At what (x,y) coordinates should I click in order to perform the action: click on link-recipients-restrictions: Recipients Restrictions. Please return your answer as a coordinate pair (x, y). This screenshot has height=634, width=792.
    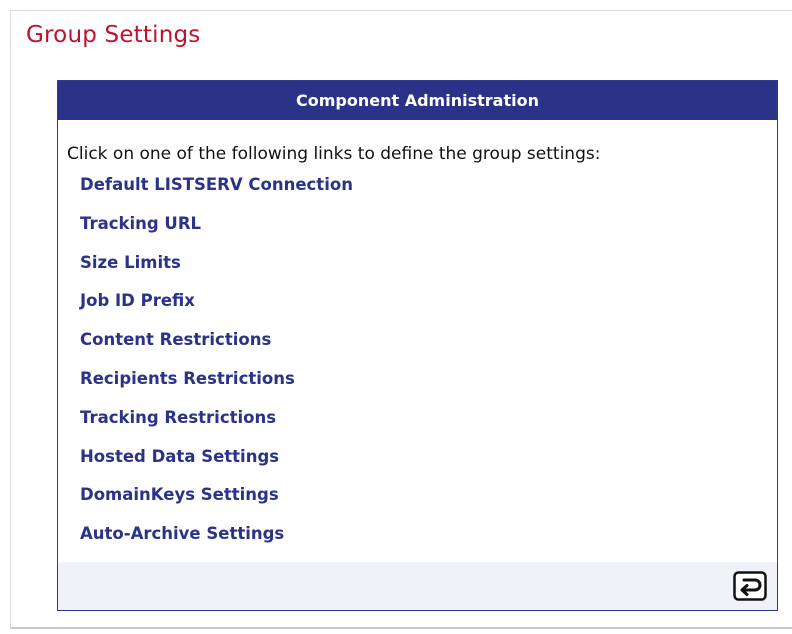
    Looking at the image, I should click on (187, 378).